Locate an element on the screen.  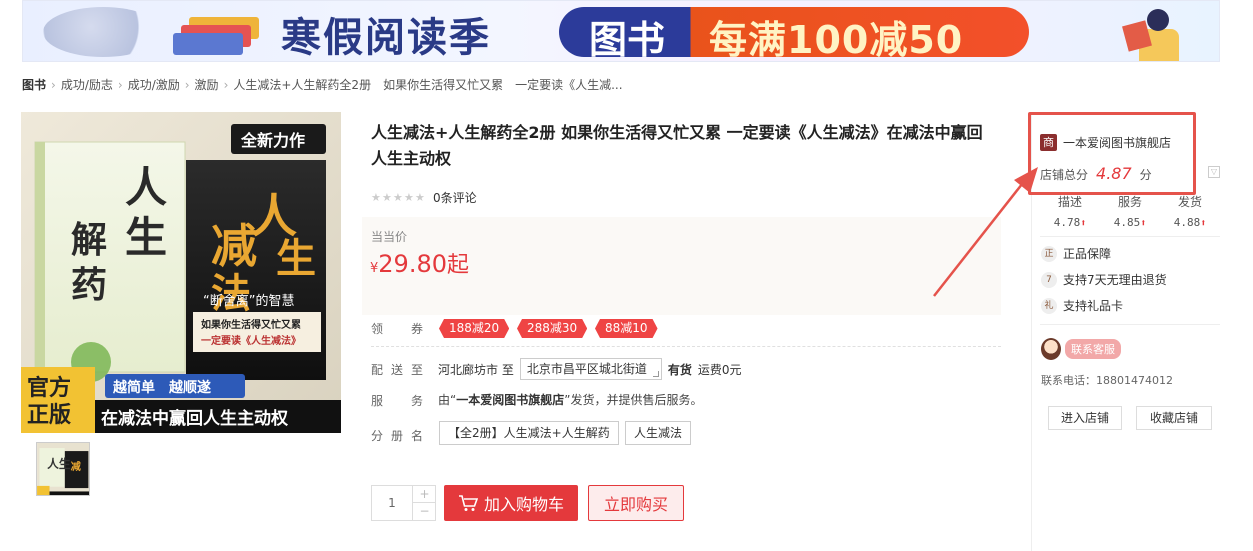
variant-option: 【全2册】人生减法+人生解药 is located at coordinates (529, 433).